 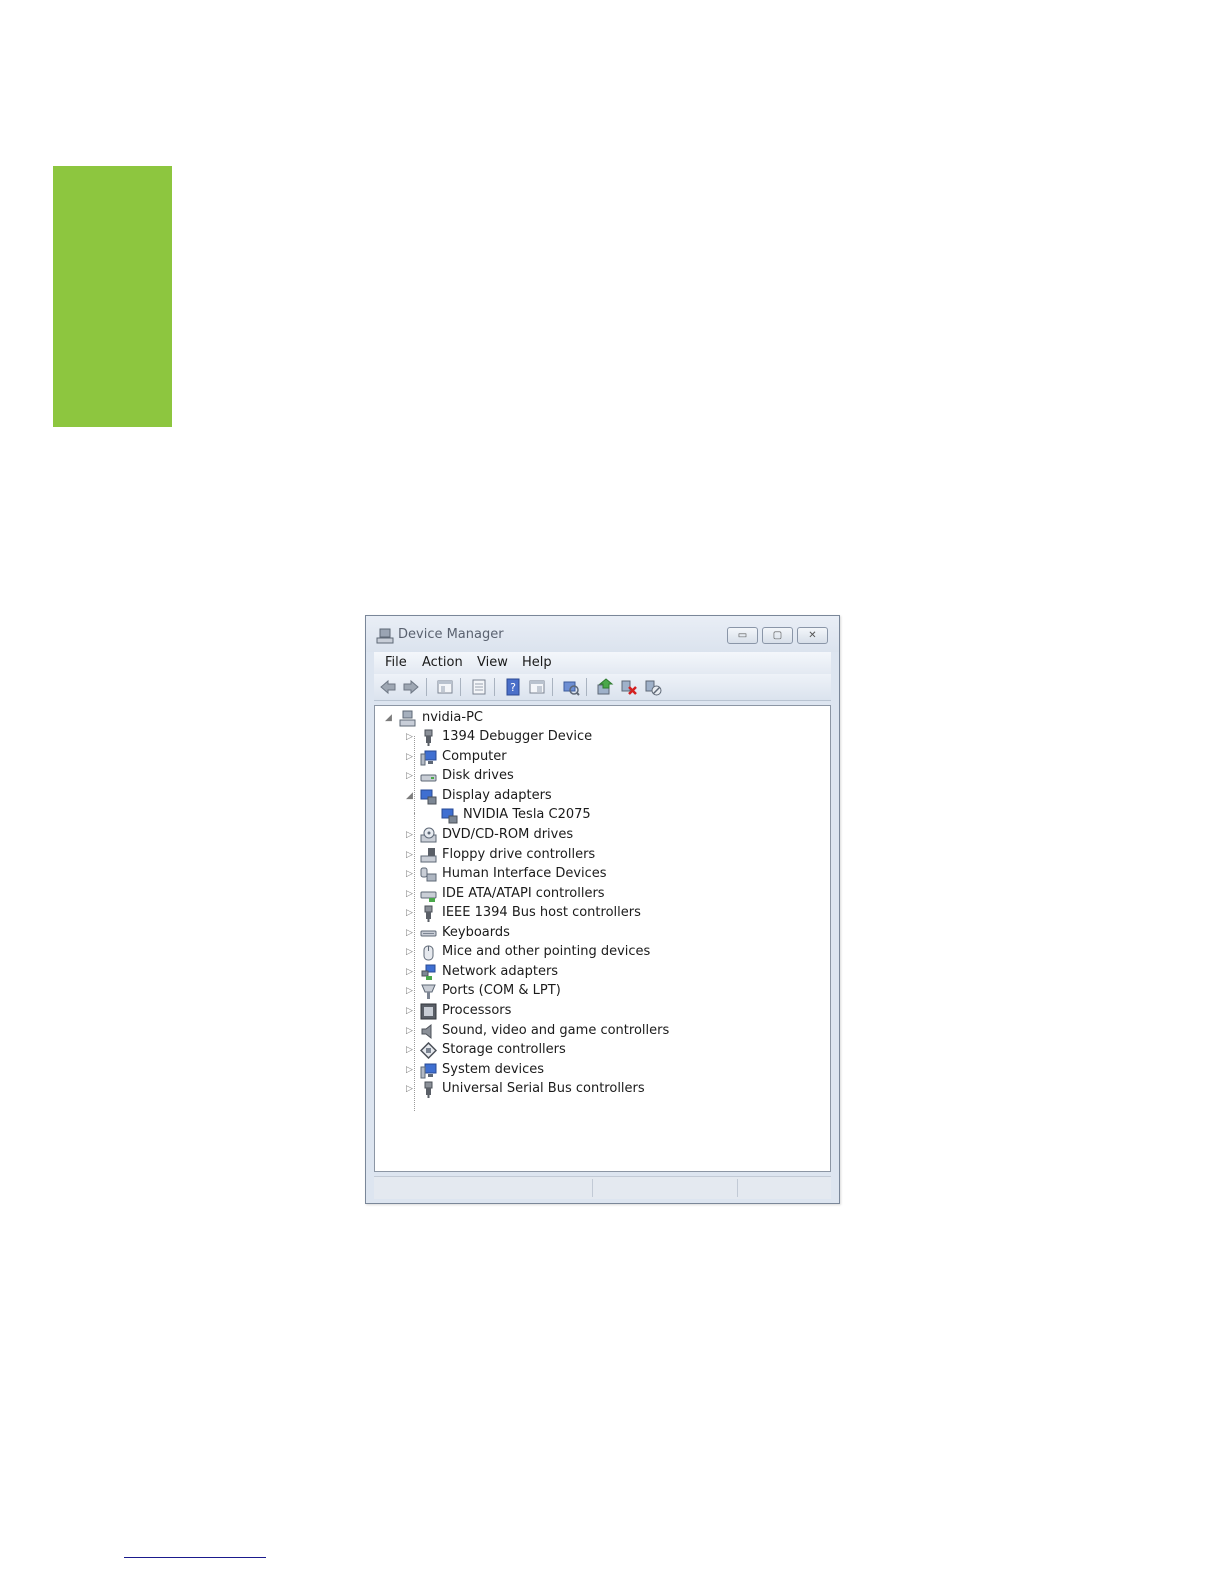 I want to click on menu-file: File, so click(x=396, y=662).